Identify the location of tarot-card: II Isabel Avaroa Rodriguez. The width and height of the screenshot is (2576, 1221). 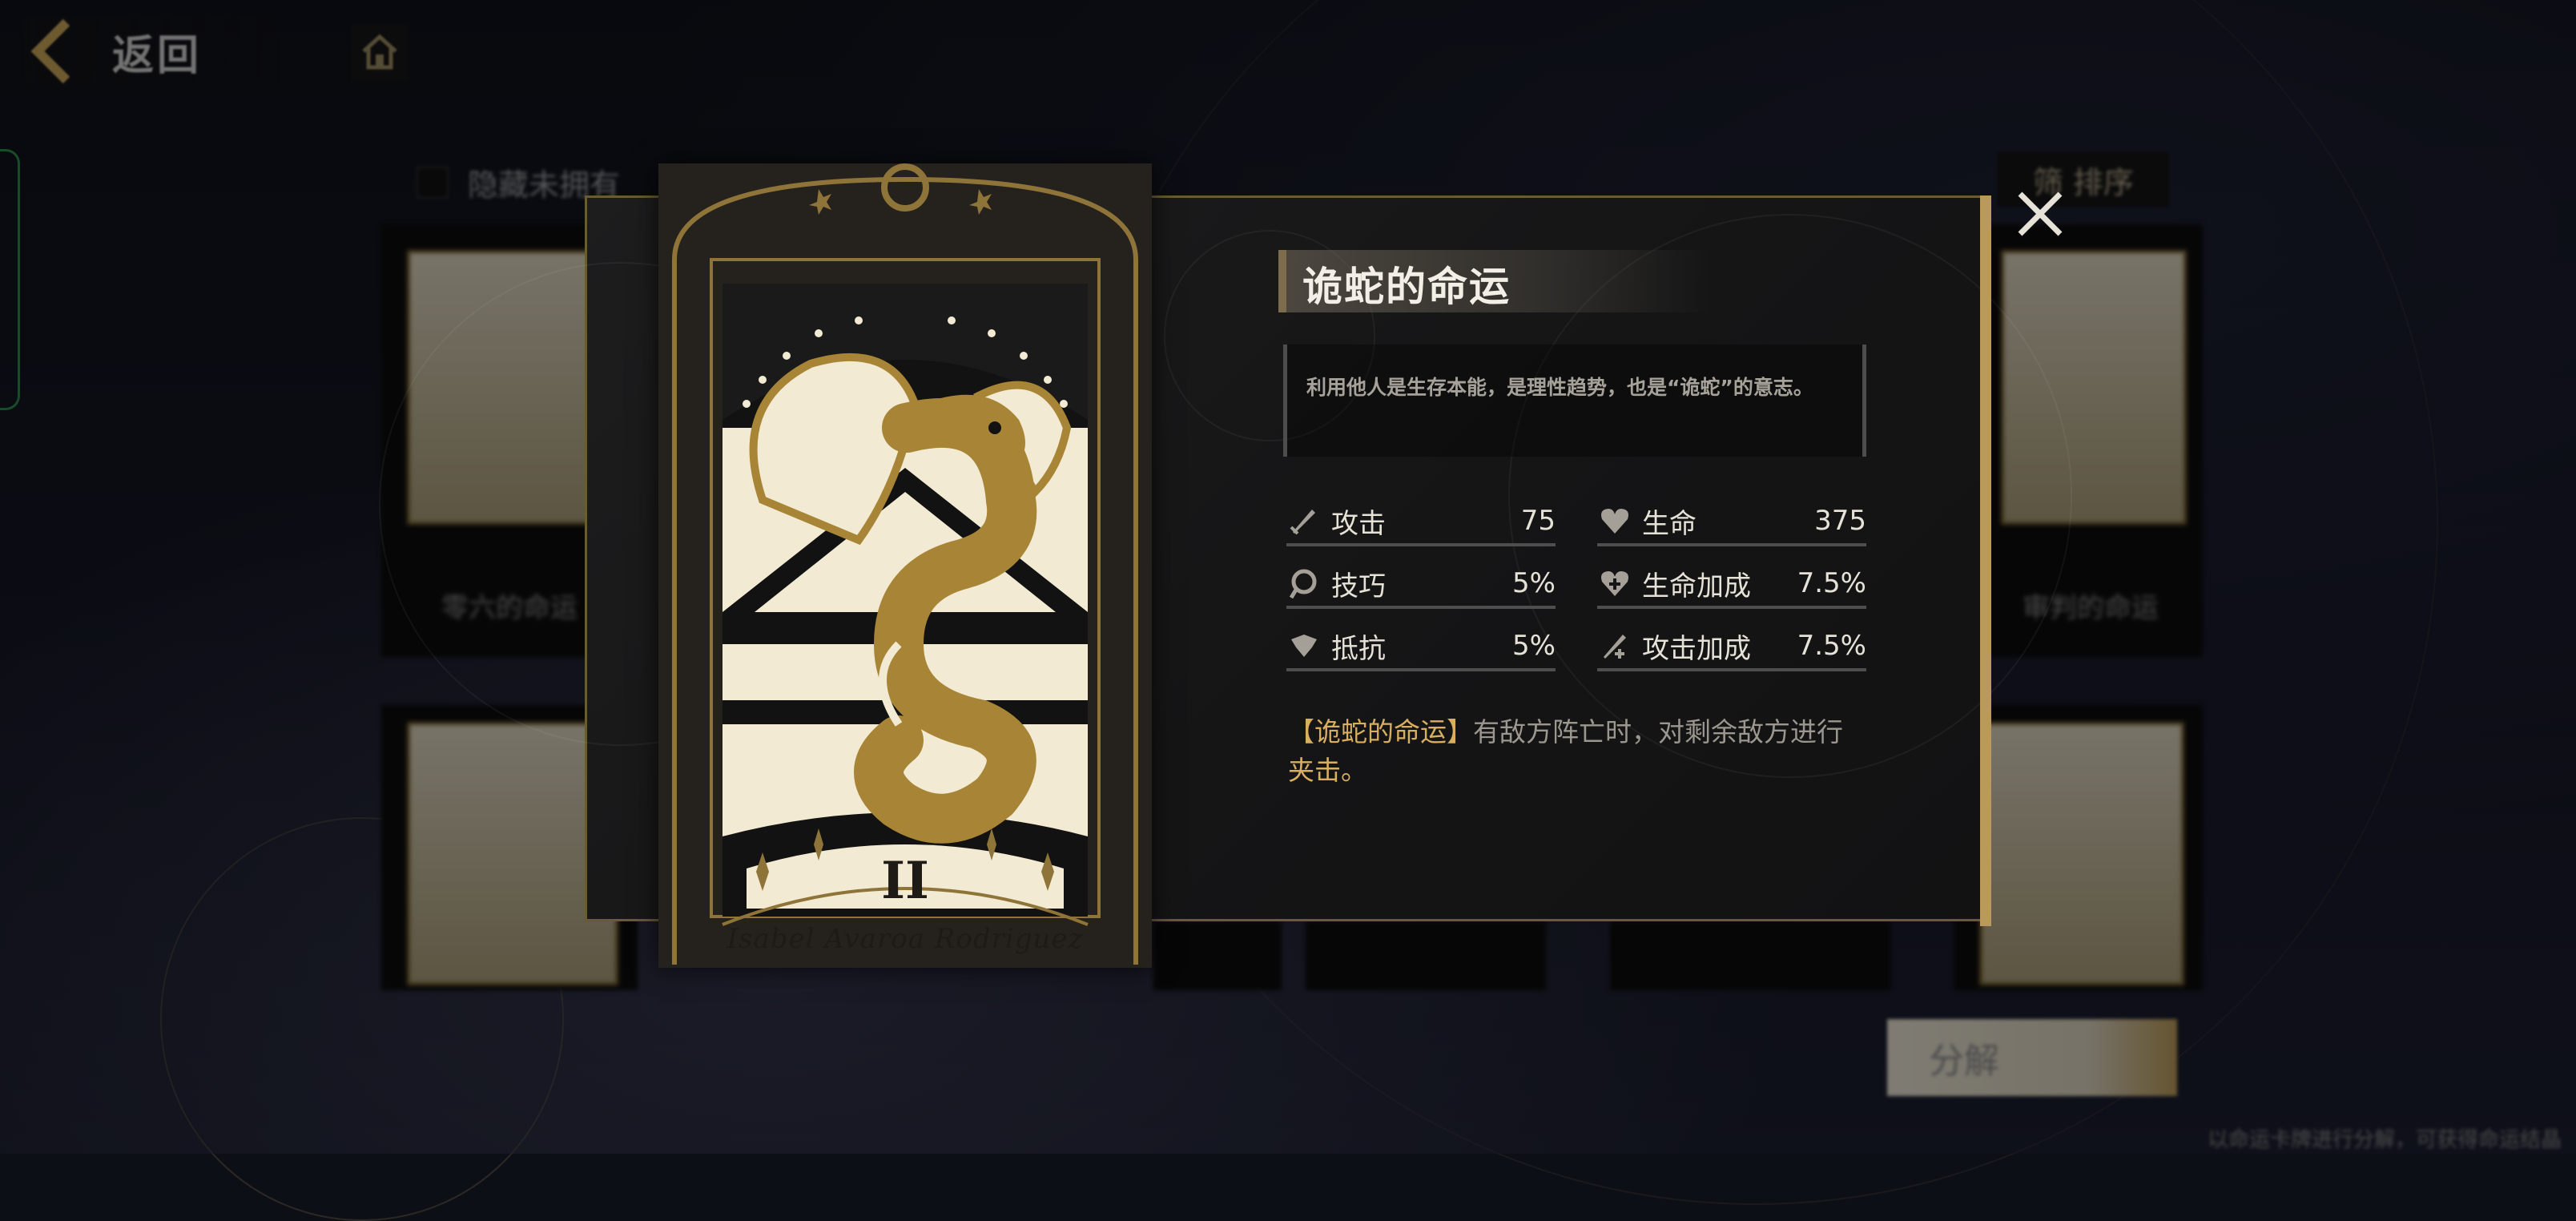
(905, 566).